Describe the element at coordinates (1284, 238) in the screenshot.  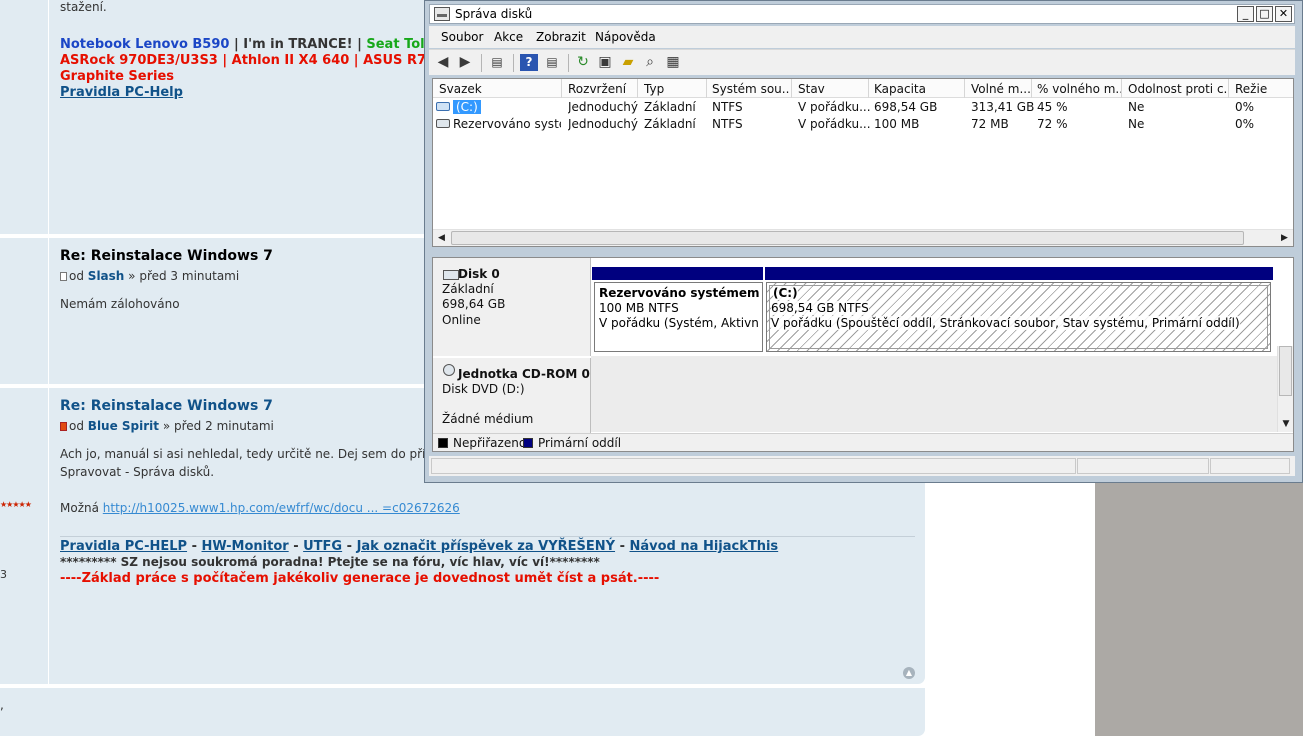
I see `scroll-right-icon: ▶` at that location.